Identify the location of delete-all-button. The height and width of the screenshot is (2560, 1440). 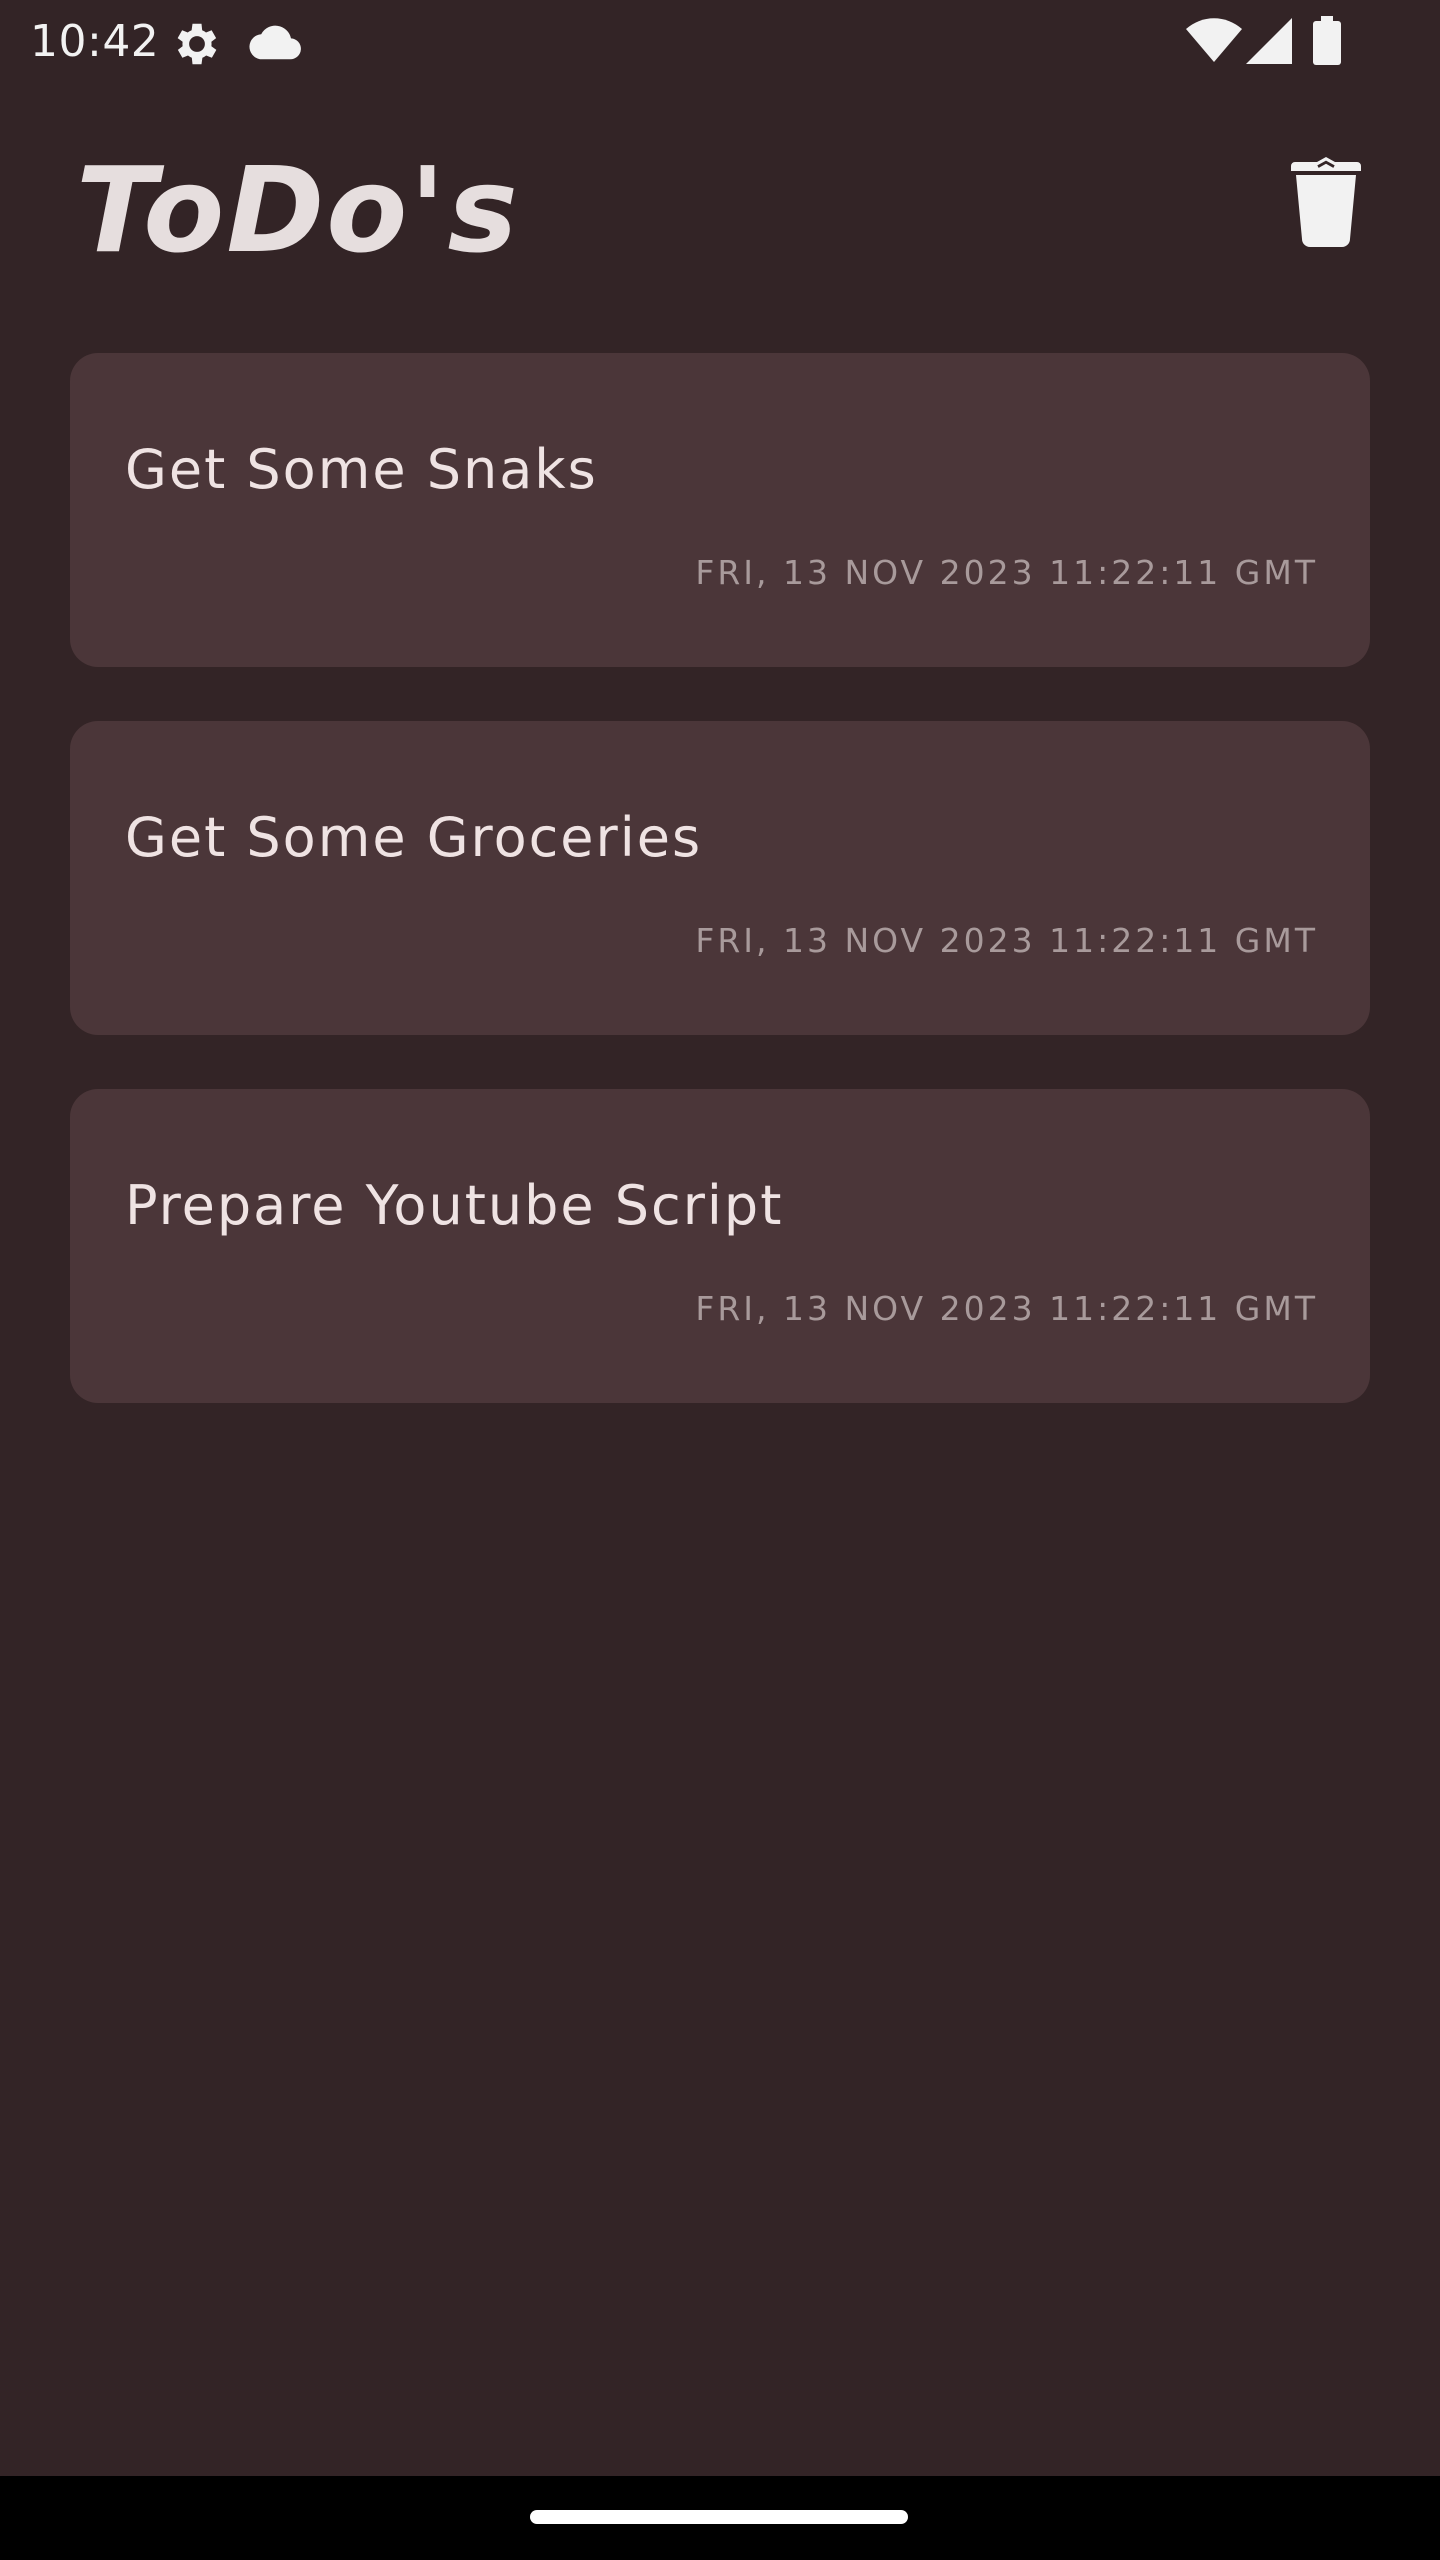
(1326, 202).